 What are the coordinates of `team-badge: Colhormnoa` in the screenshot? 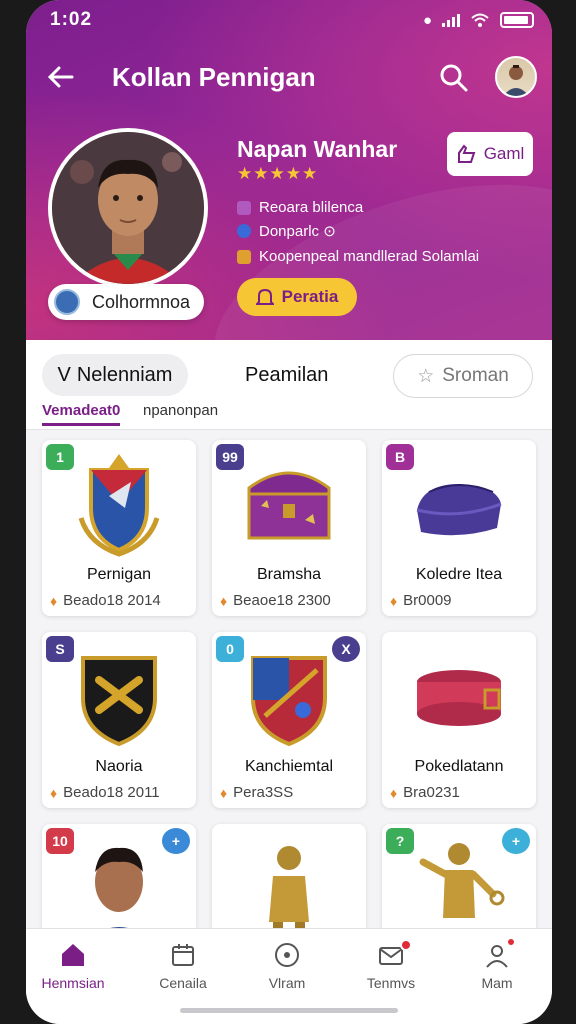 It's located at (126, 302).